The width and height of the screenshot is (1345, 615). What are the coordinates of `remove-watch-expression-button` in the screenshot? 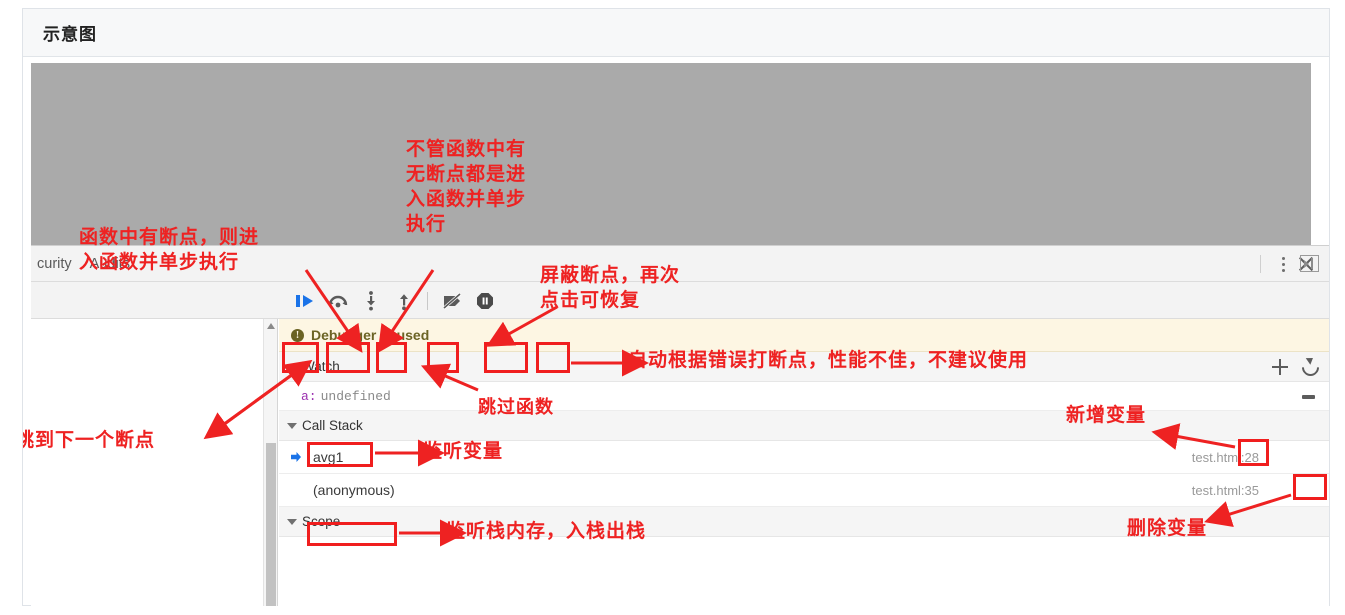 It's located at (1308, 396).